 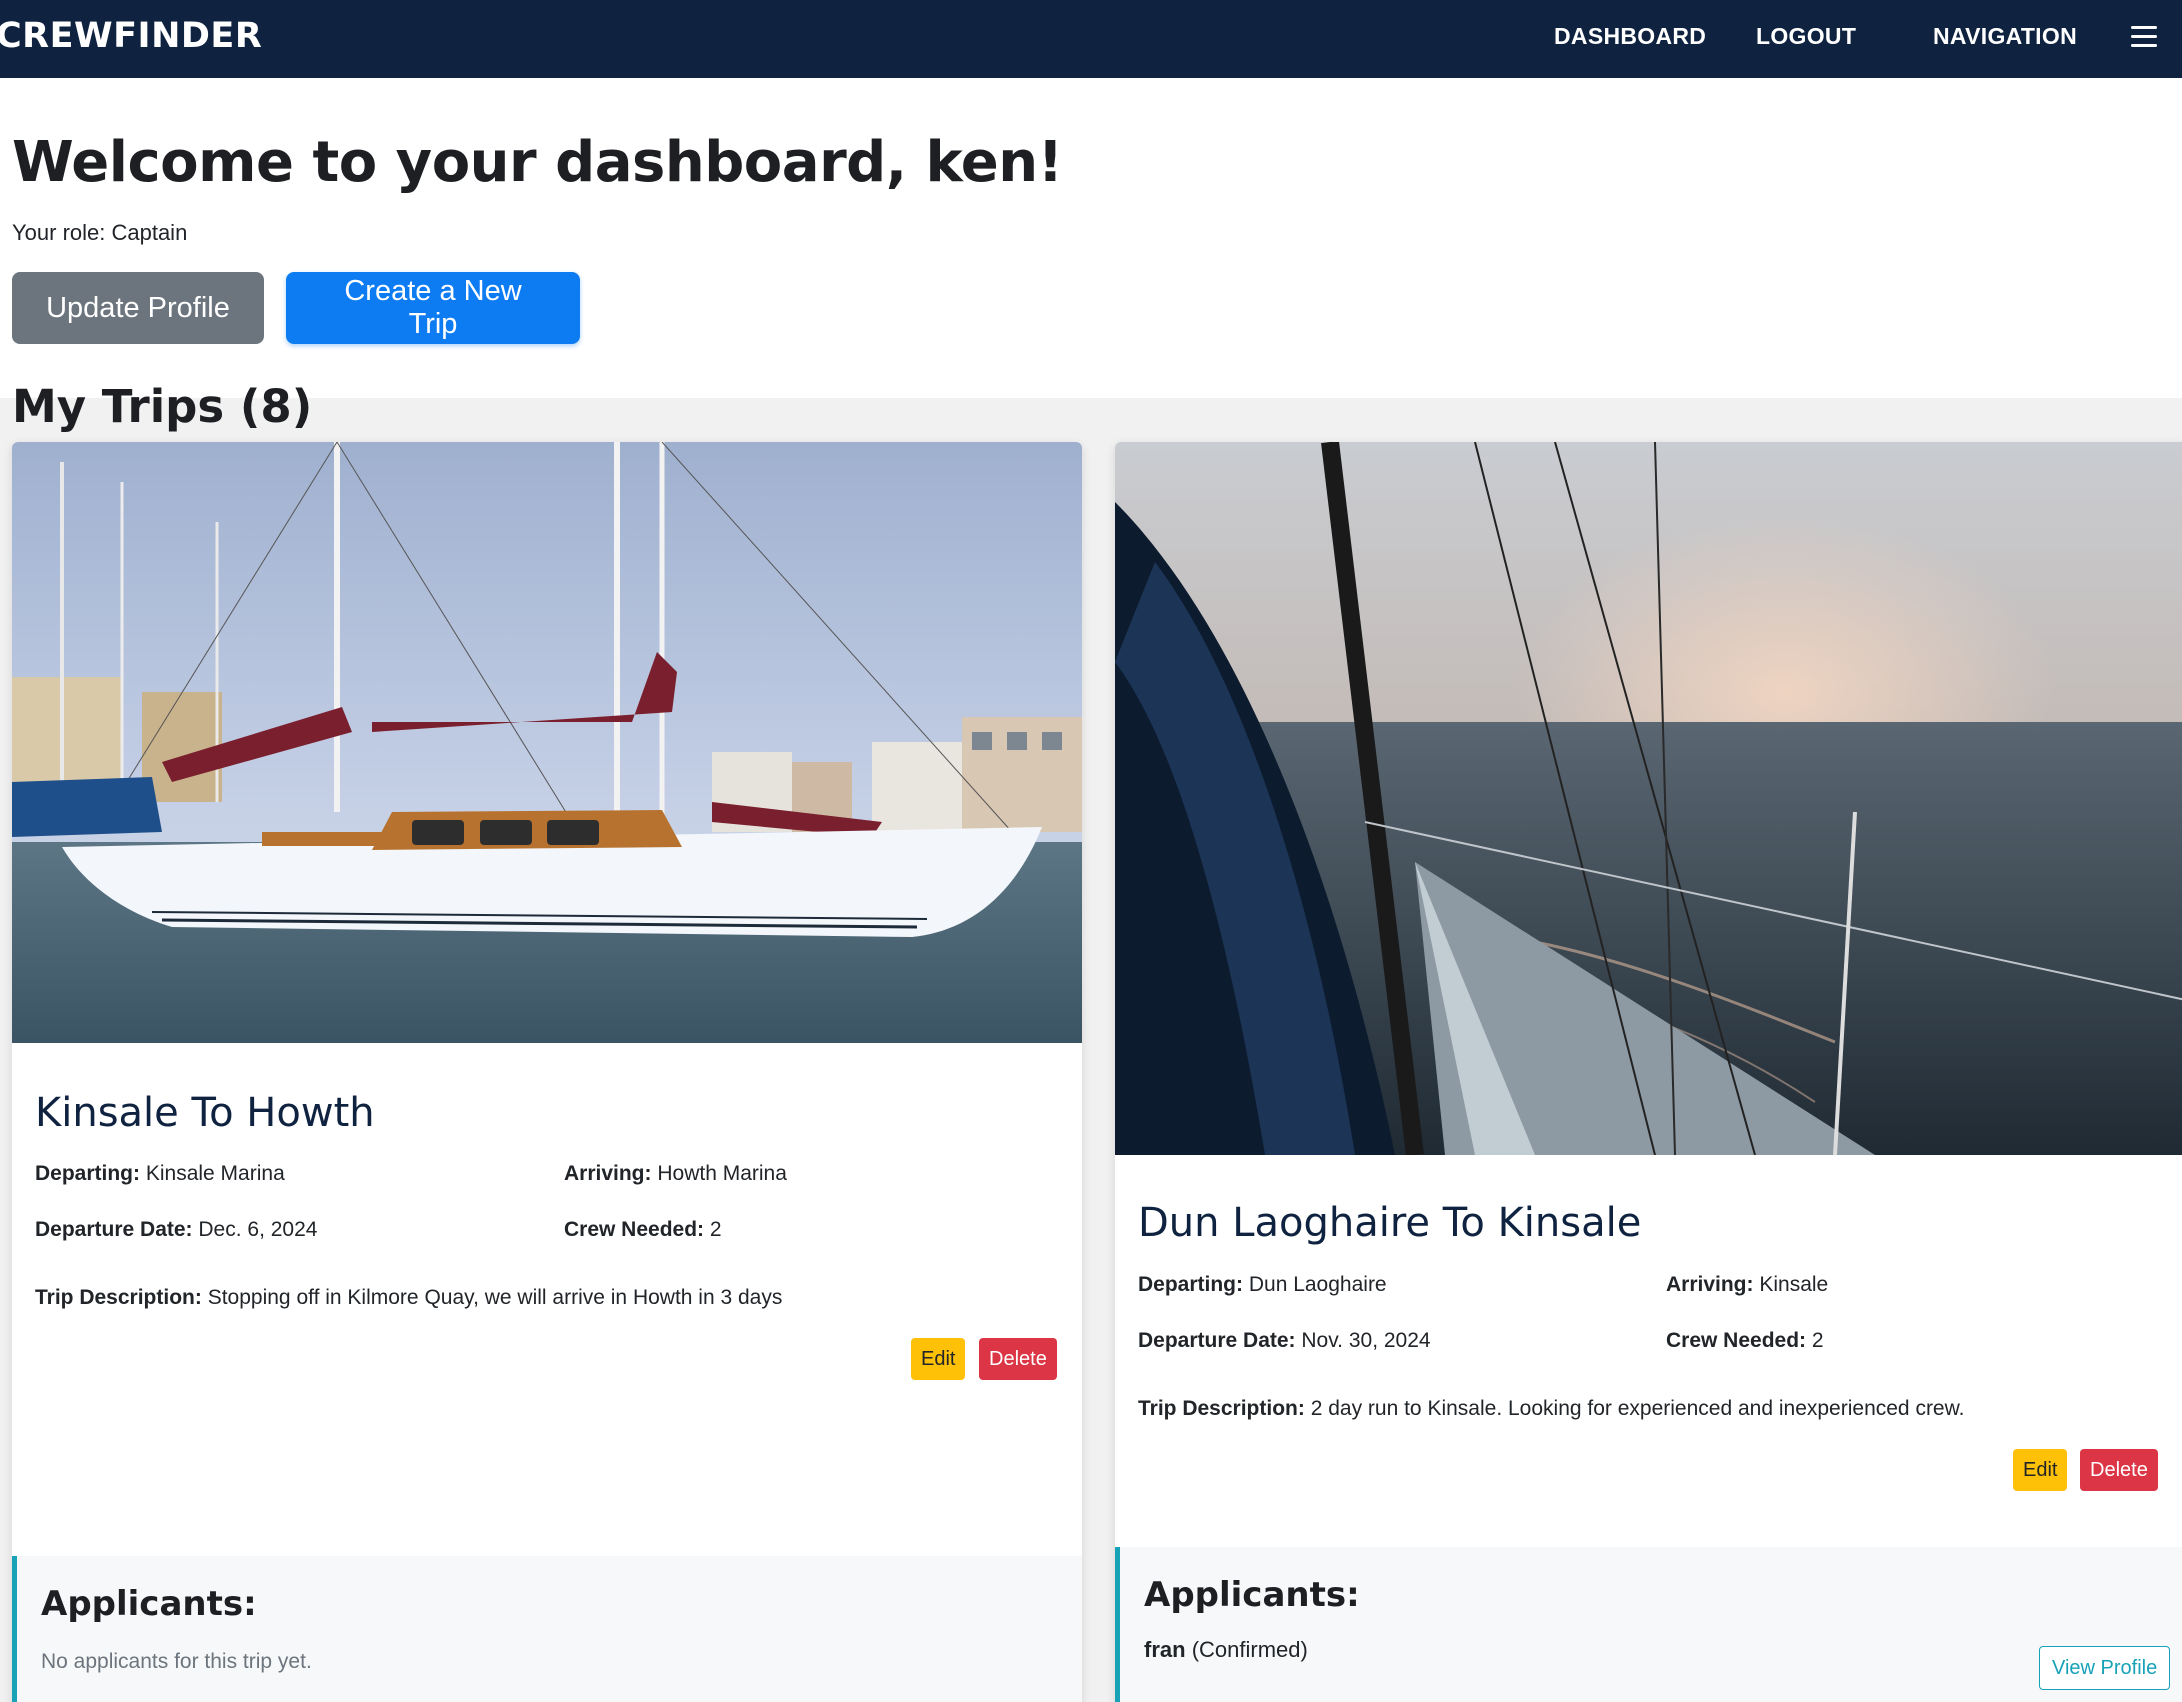 I want to click on trip-title: Kinsale To Howth, so click(x=205, y=1113).